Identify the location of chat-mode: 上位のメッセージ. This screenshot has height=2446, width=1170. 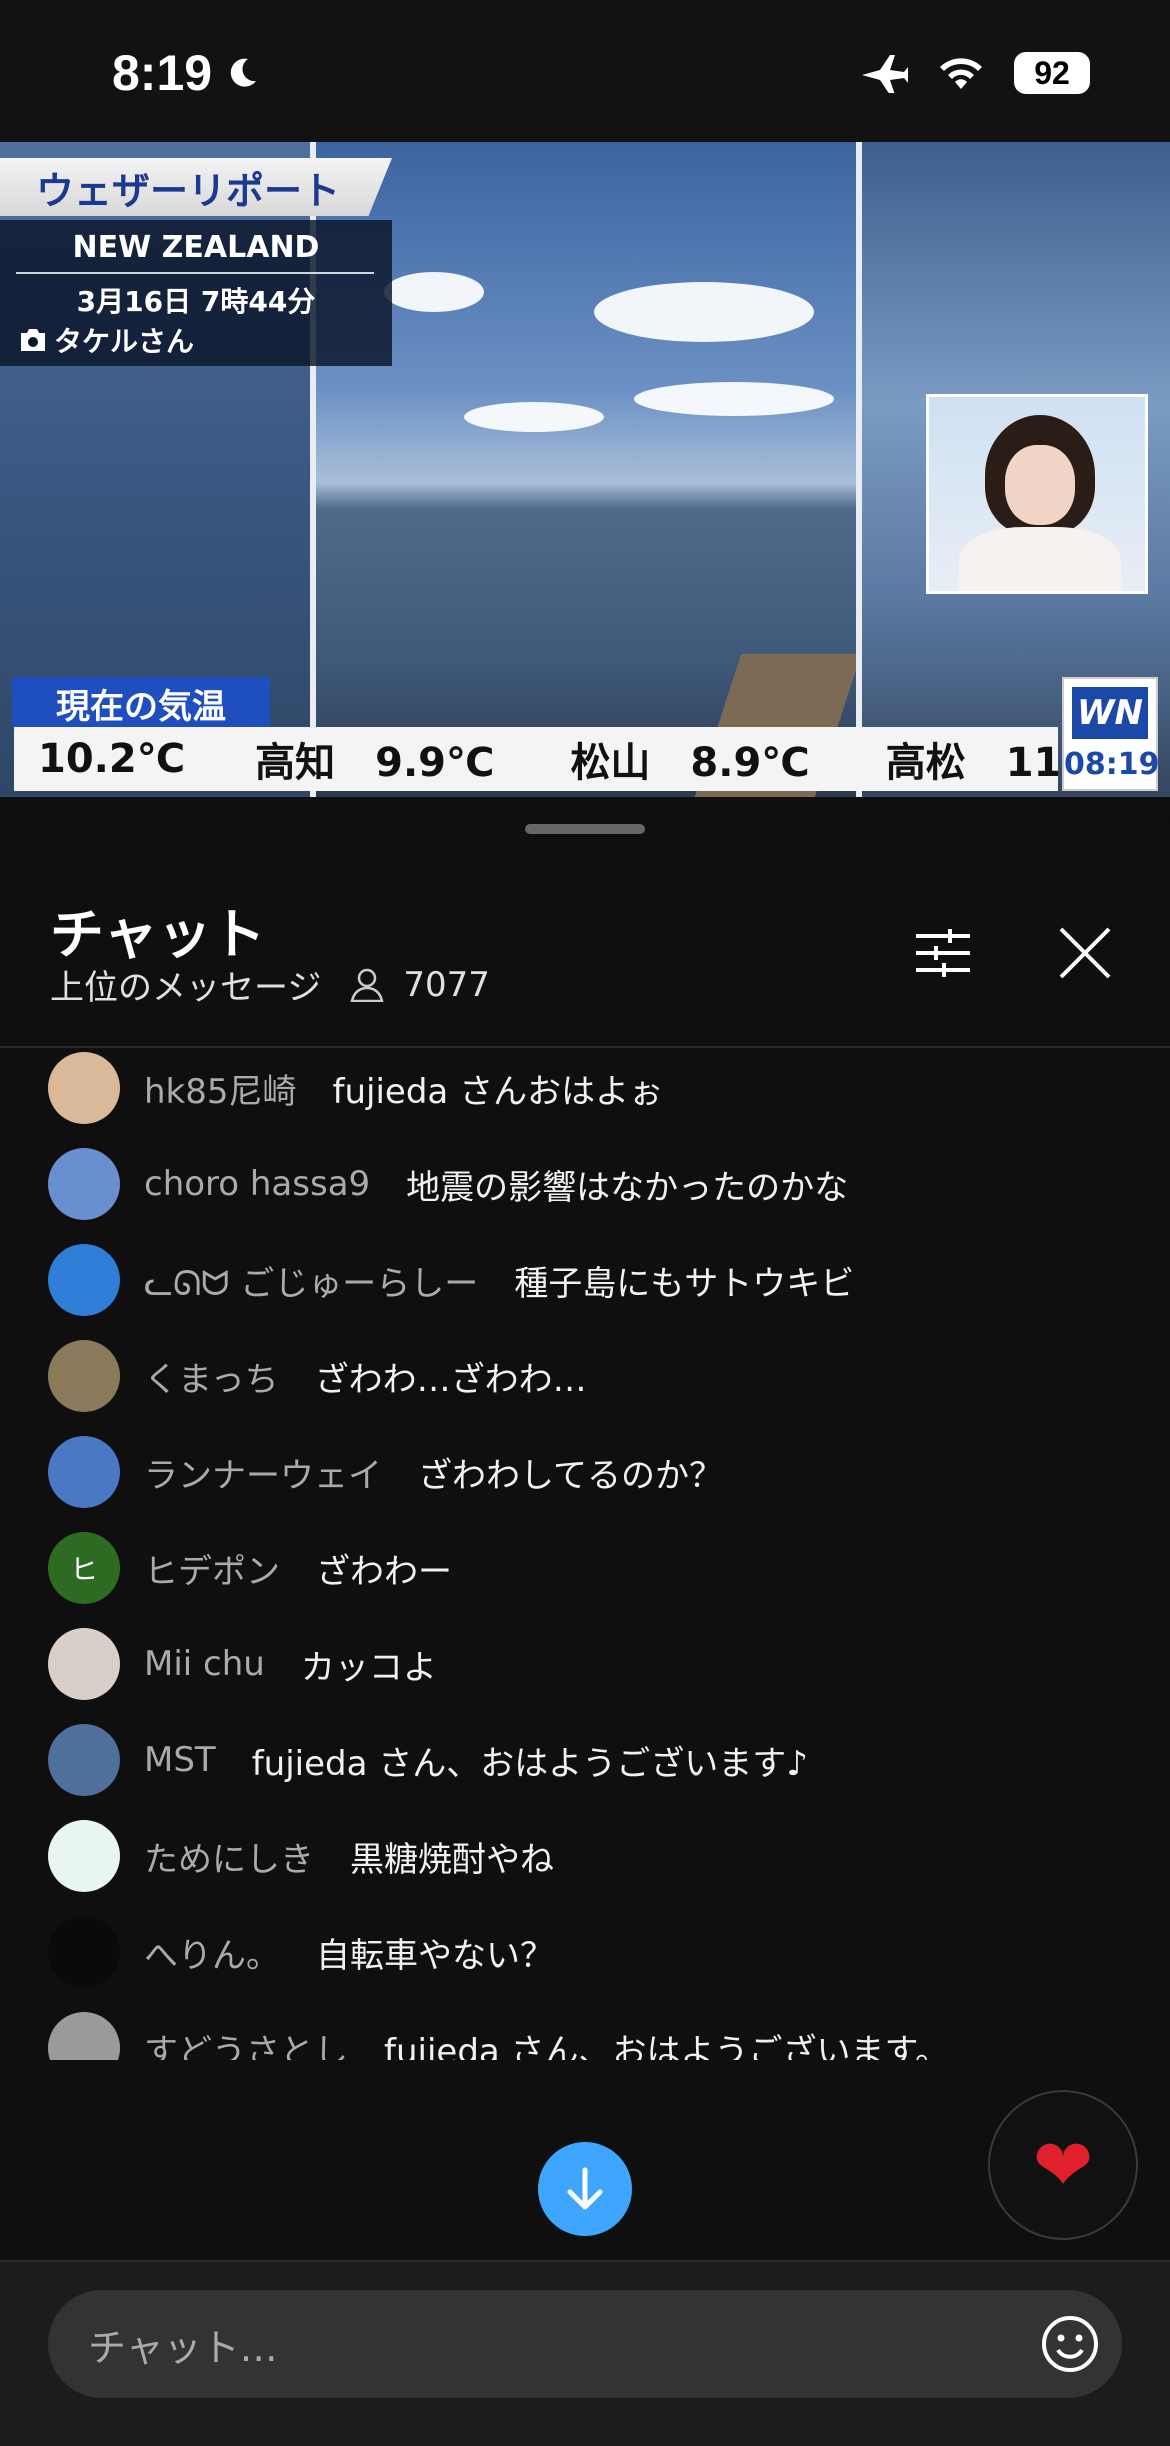
(185, 984).